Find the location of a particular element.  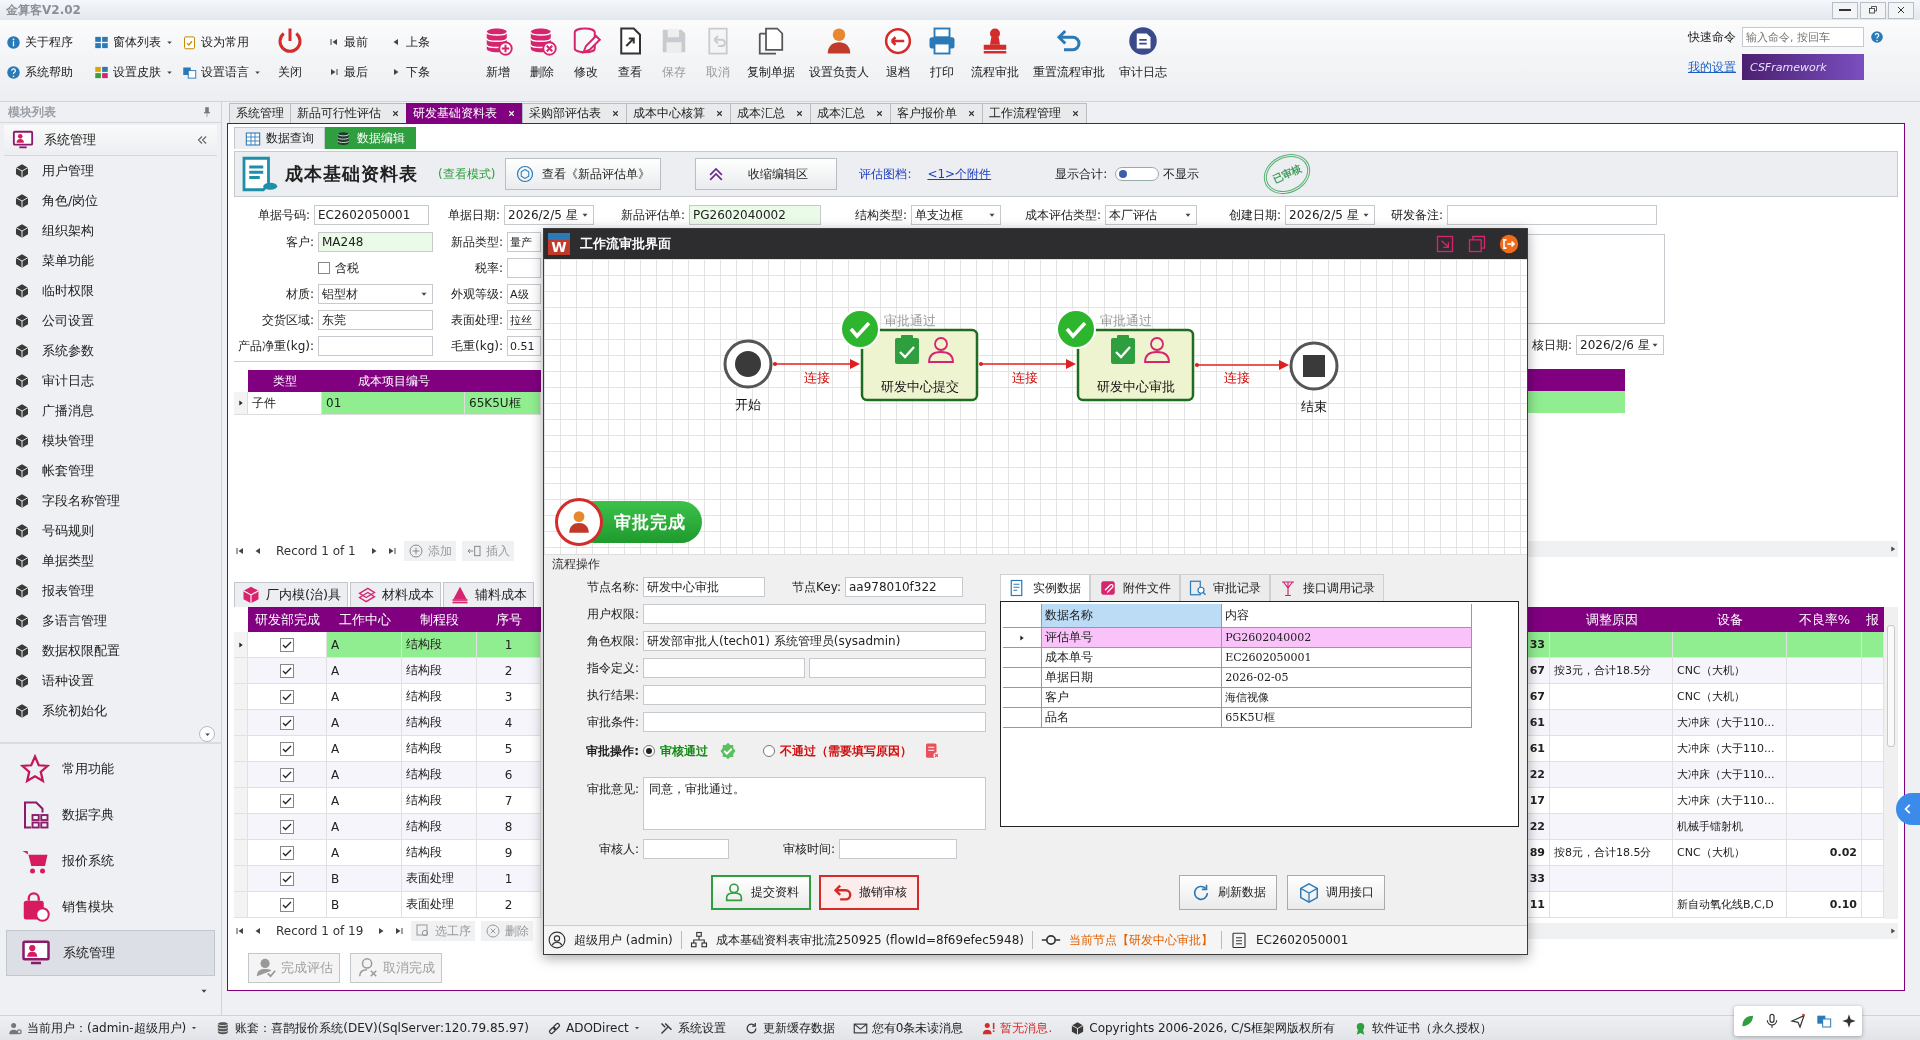

toolbar-button: 系统帮助 is located at coordinates (48, 72).